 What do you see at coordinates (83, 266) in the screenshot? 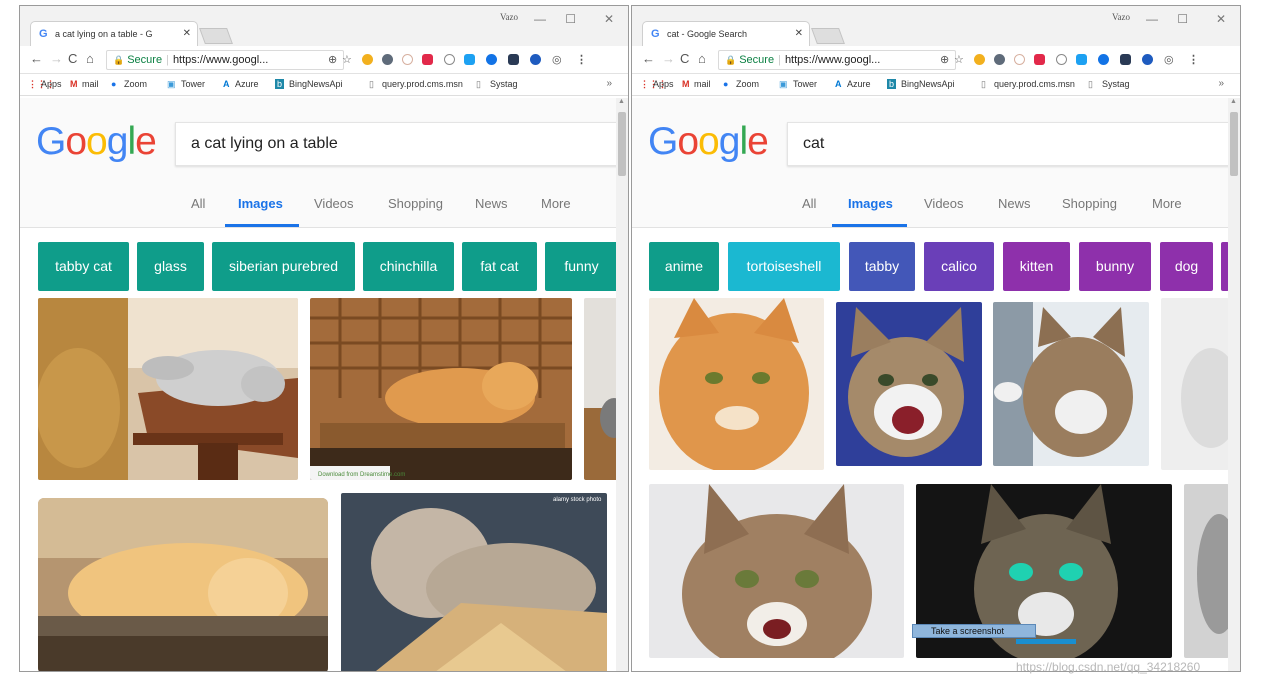
I see `chip-tabby-cat: tabby cat` at bounding box center [83, 266].